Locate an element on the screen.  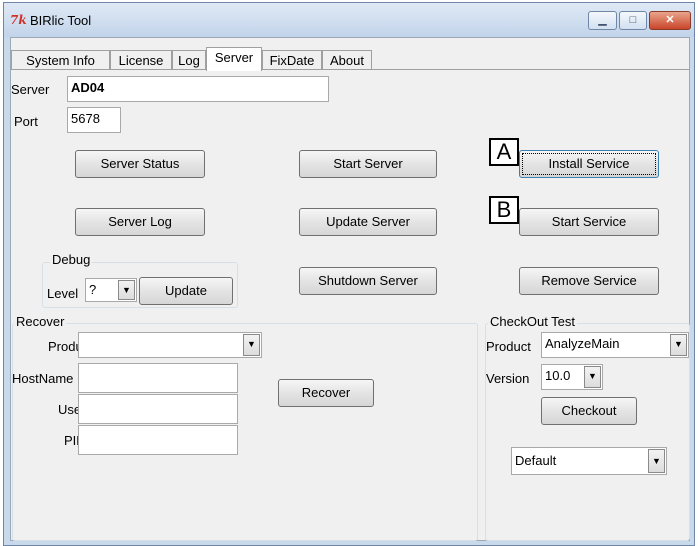
tab-divider is located at coordinates (350, 69).